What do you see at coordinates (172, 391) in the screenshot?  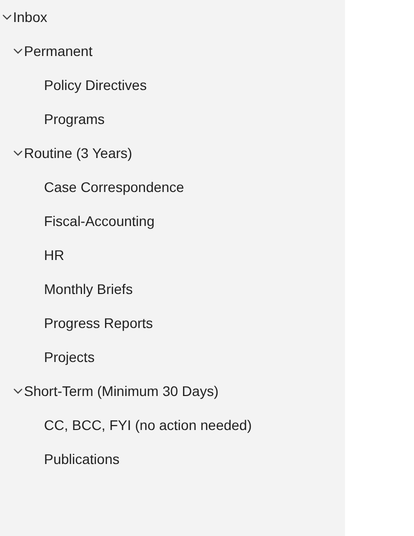 I see `folder-item: Short-Term (Minimum 30 Days)` at bounding box center [172, 391].